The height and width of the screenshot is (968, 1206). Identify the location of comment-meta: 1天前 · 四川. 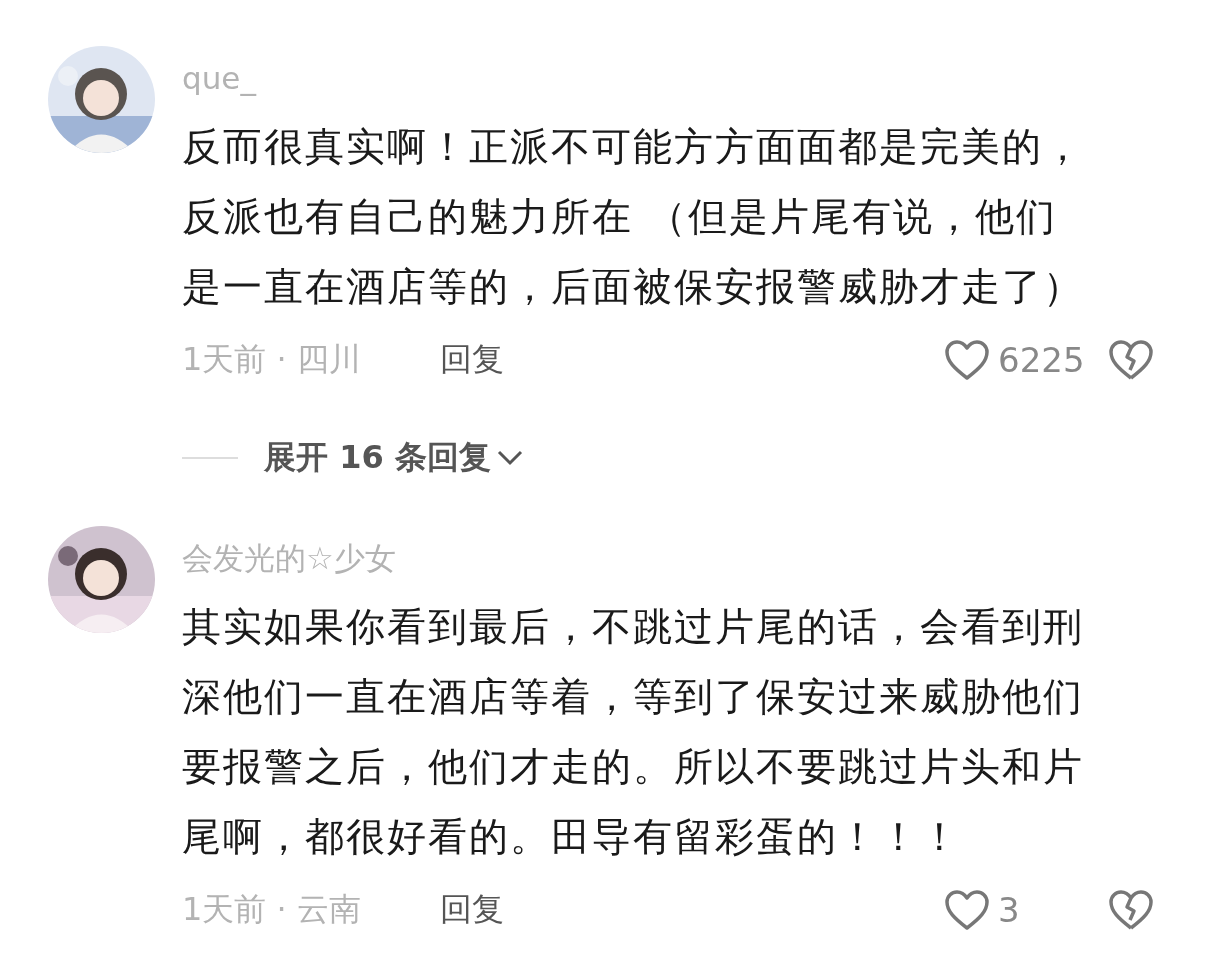
(272, 359).